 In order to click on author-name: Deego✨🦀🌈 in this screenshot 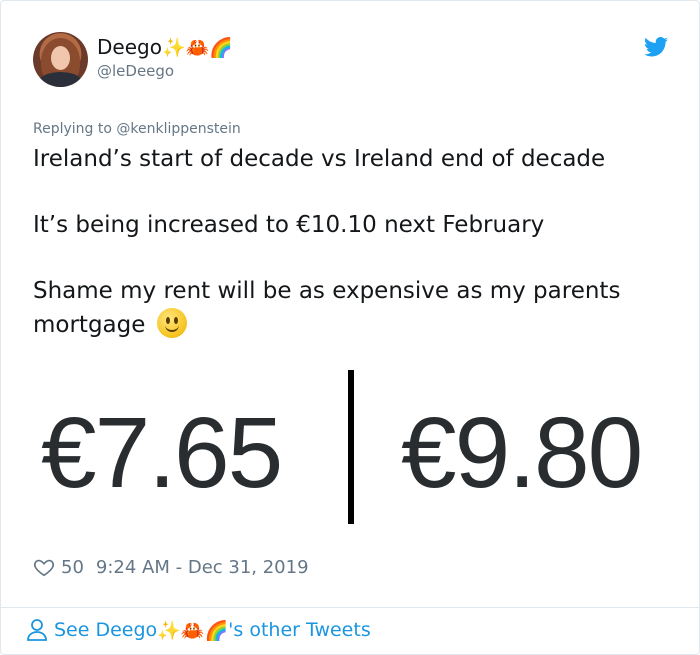, I will do `click(165, 47)`.